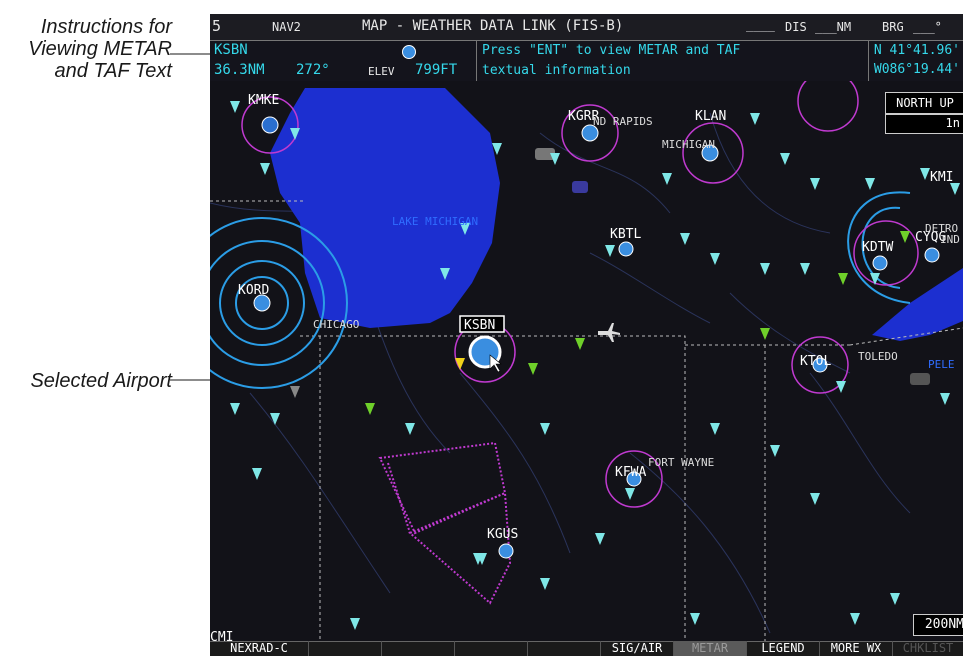  I want to click on city-ind: IND, so click(950, 239).